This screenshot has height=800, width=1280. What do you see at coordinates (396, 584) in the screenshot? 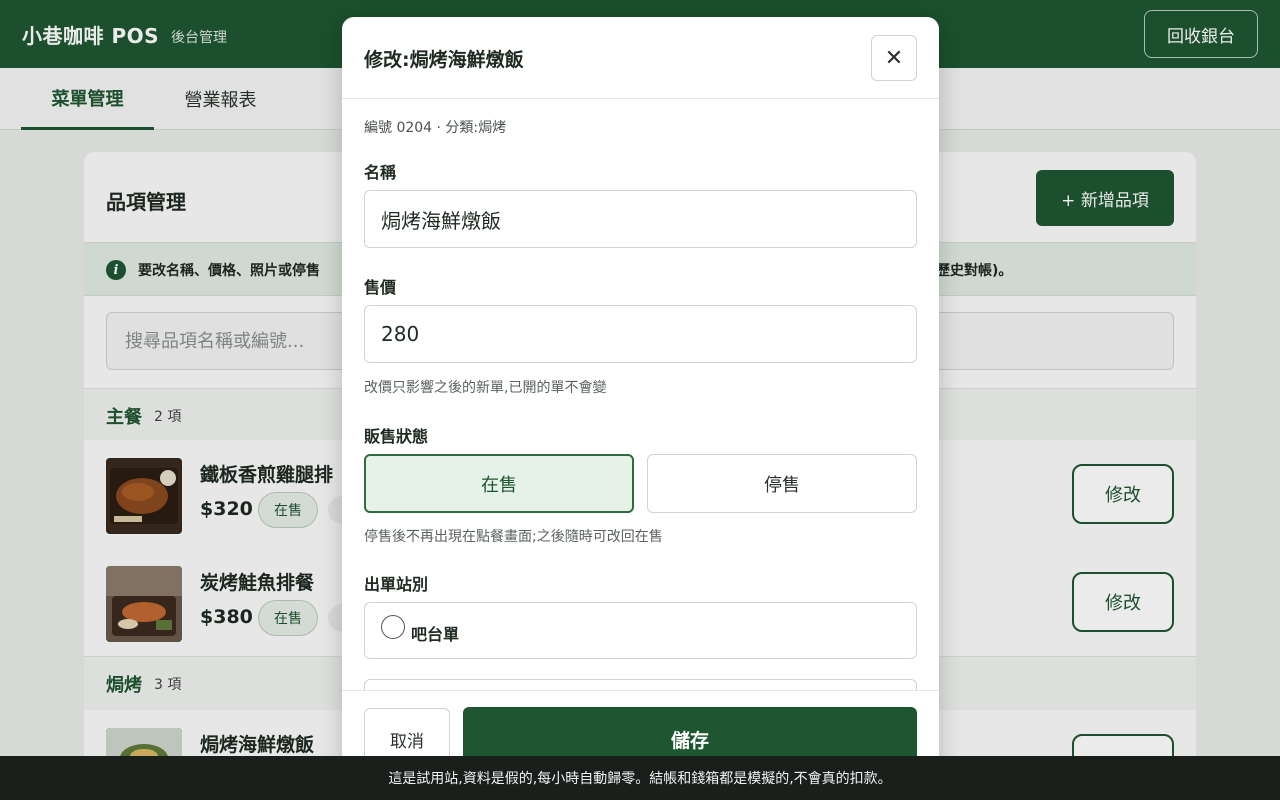
I see `station-label: 出單站別` at bounding box center [396, 584].